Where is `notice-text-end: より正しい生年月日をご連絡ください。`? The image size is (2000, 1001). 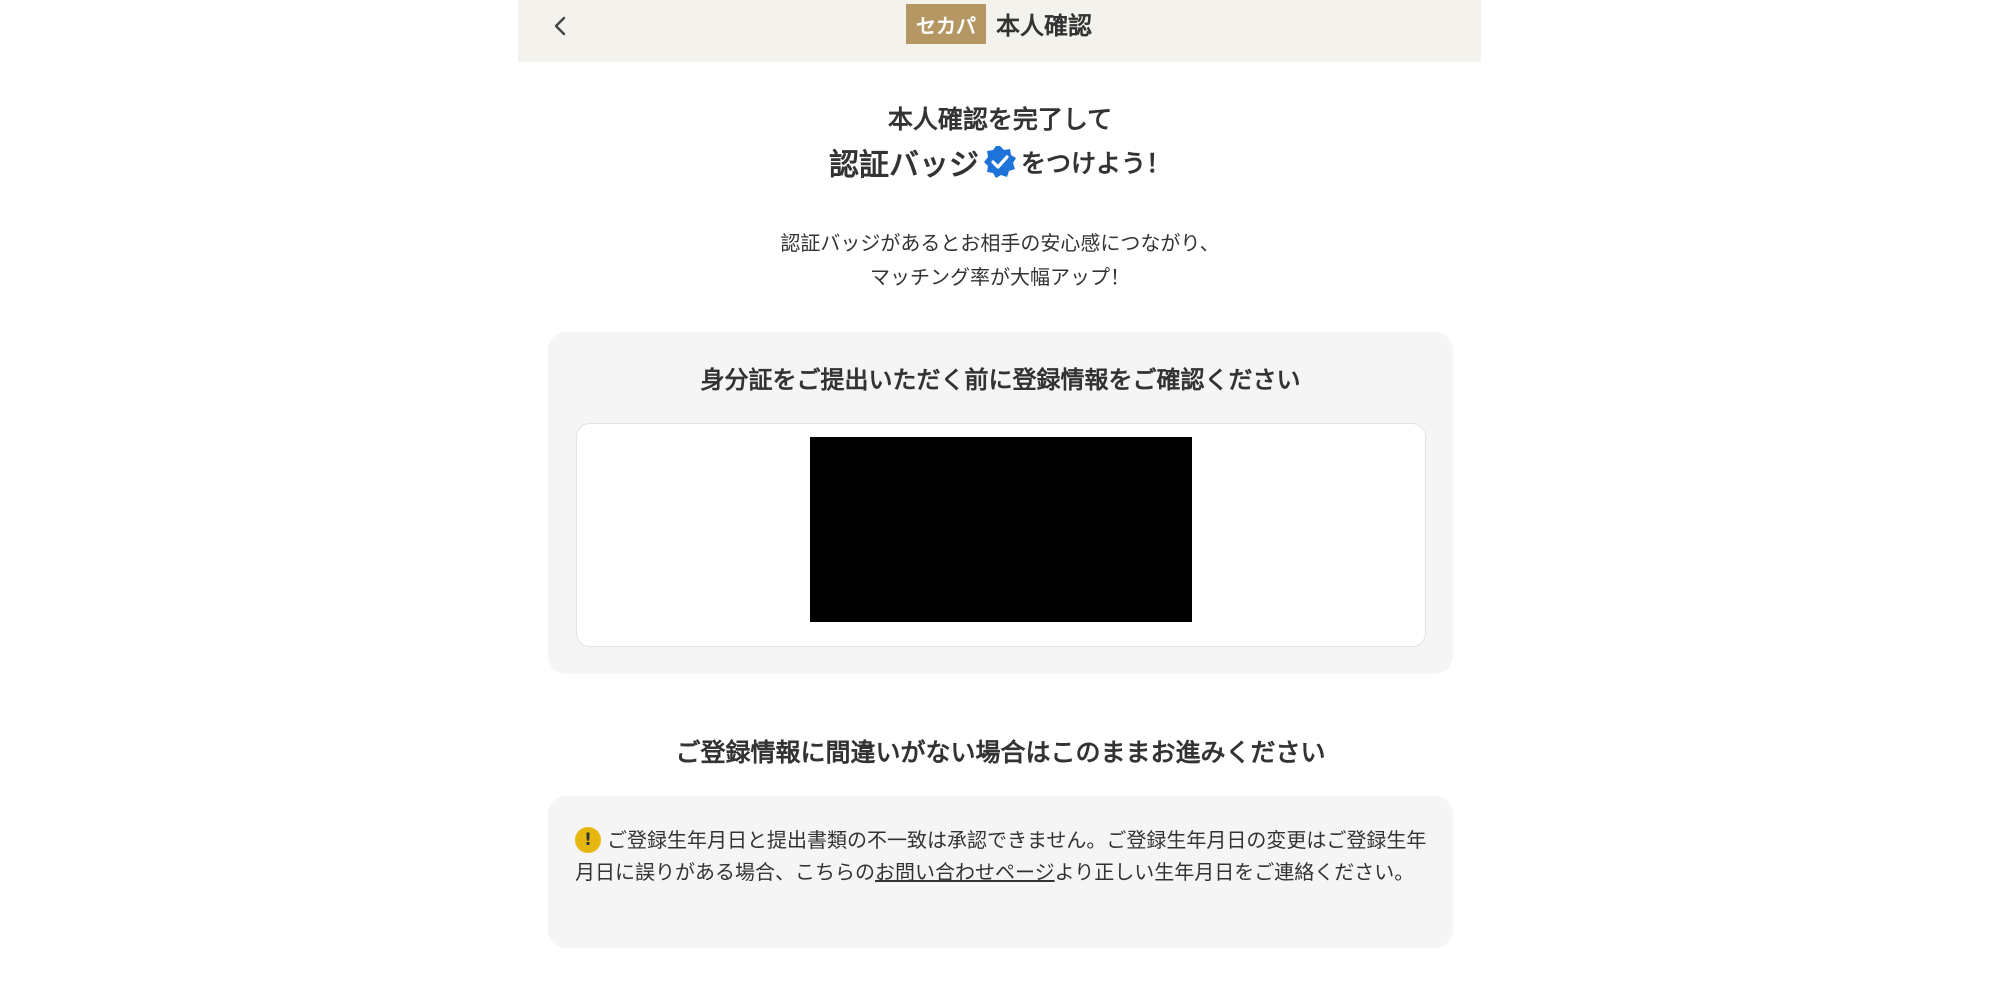
notice-text-end: より正しい生年月日をご連絡ください。 is located at coordinates (1234, 872).